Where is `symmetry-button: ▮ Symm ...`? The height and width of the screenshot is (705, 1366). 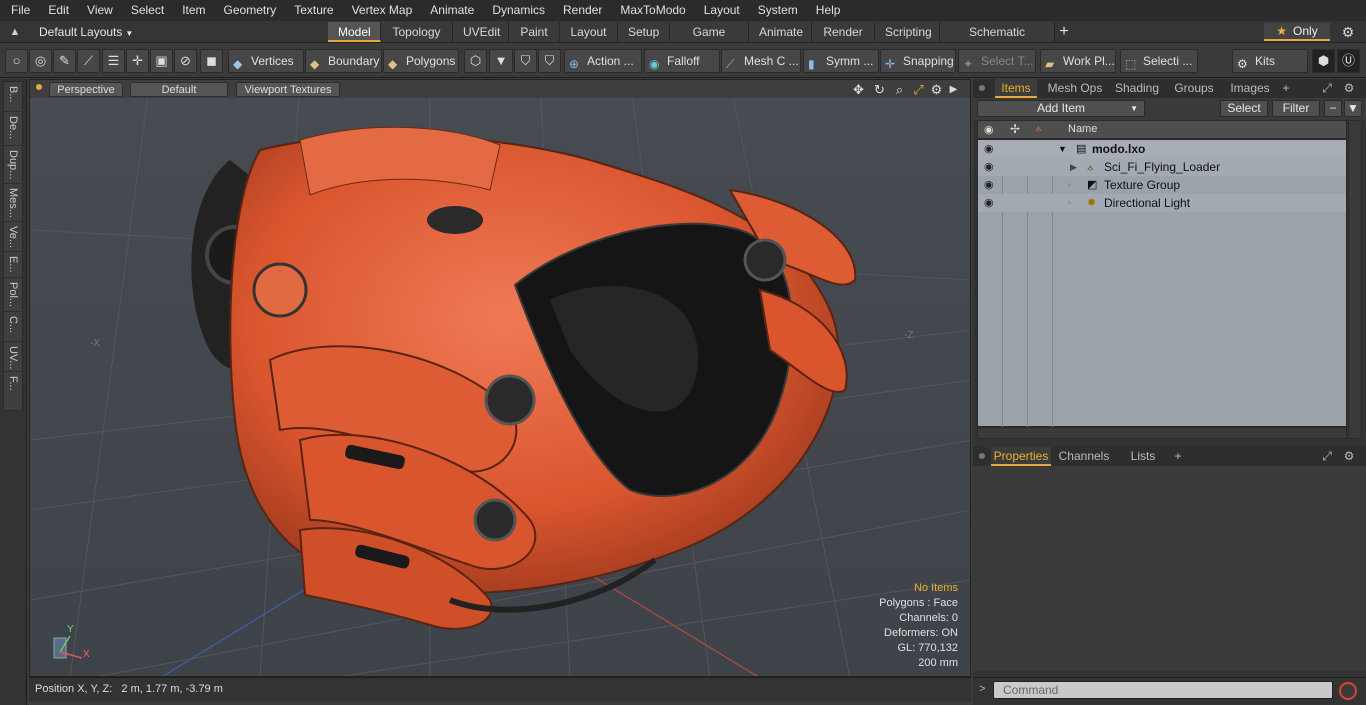 symmetry-button: ▮ Symm ... is located at coordinates (841, 61).